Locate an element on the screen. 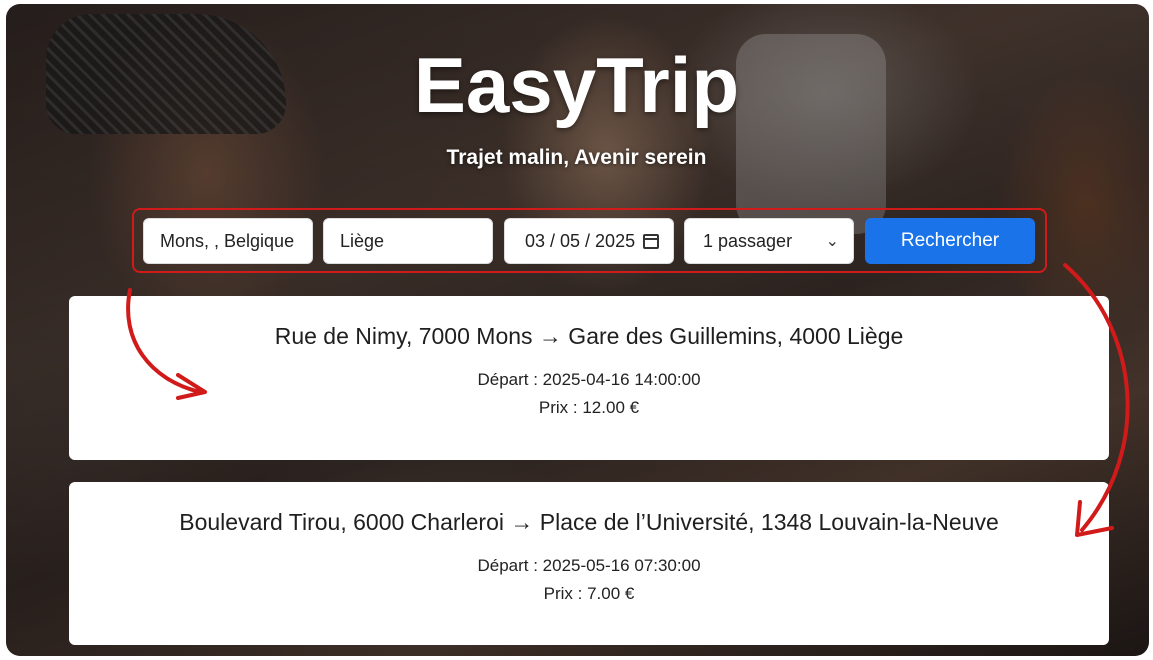 This screenshot has height=660, width=1153. trip-departure: Départ : 2025-05-16 07:30:00 is located at coordinates (589, 565).